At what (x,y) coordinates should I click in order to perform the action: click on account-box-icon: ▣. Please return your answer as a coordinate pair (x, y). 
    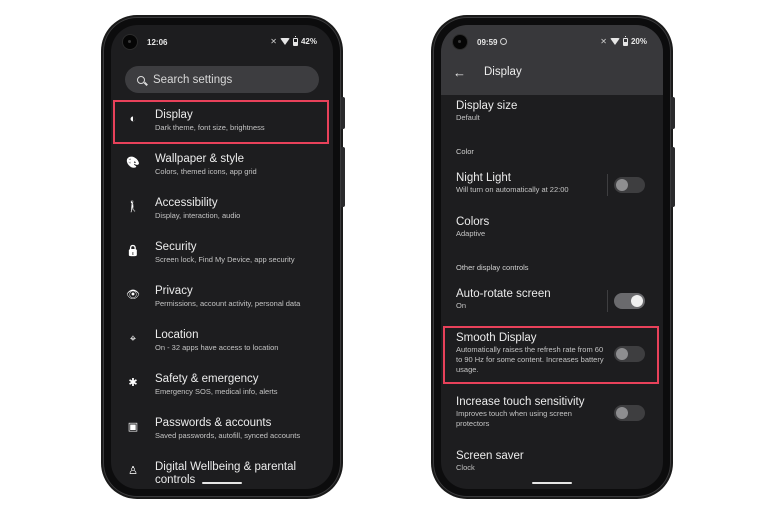
    Looking at the image, I should click on (133, 426).